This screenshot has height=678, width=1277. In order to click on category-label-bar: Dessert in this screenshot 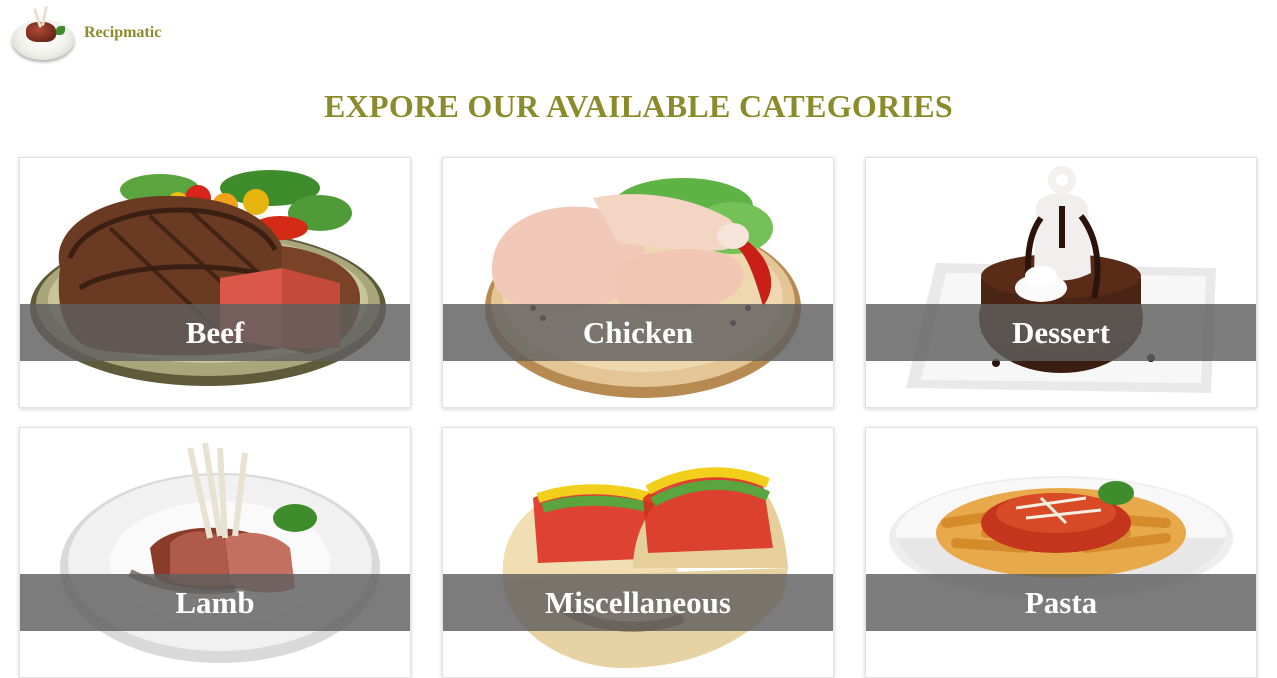, I will do `click(1061, 332)`.